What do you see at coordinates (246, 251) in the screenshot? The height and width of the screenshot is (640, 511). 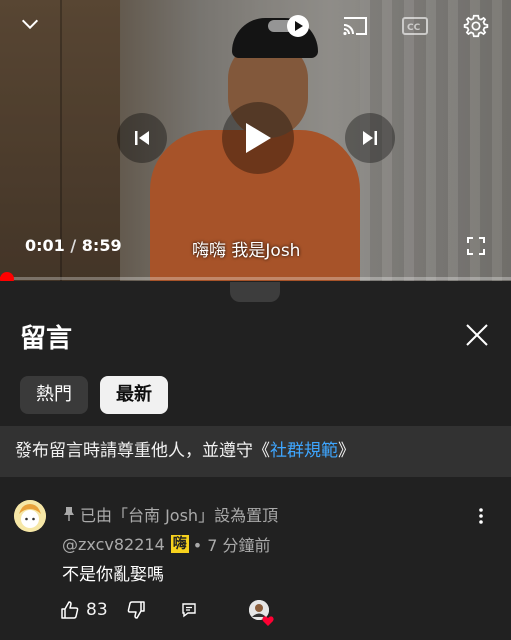 I see `video-subtitle: 嗨嗨 我是Josh` at bounding box center [246, 251].